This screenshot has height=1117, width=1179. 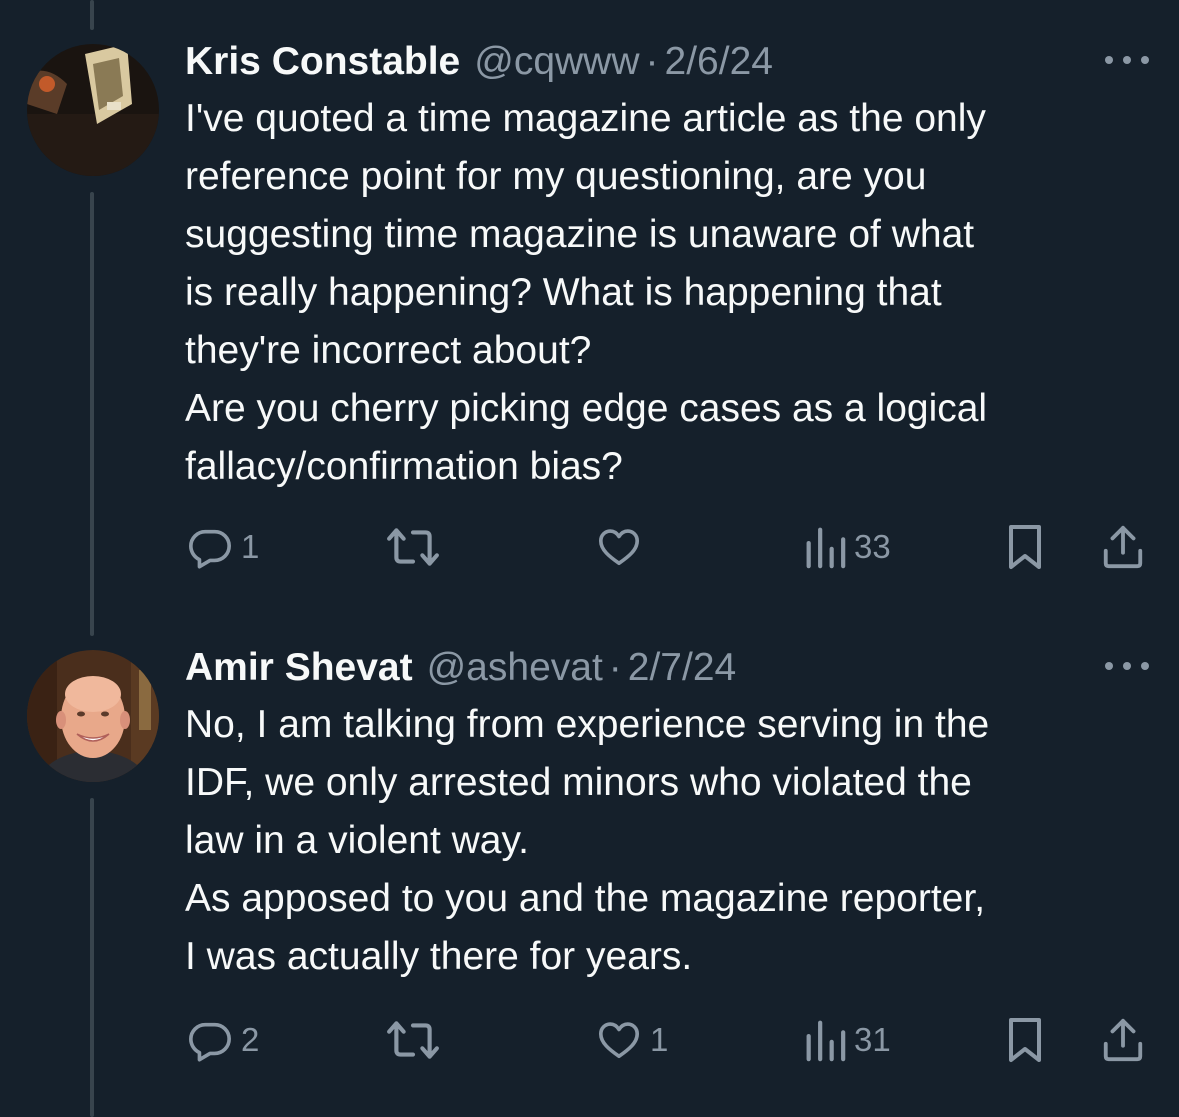 I want to click on views-count: 33, so click(x=872, y=546).